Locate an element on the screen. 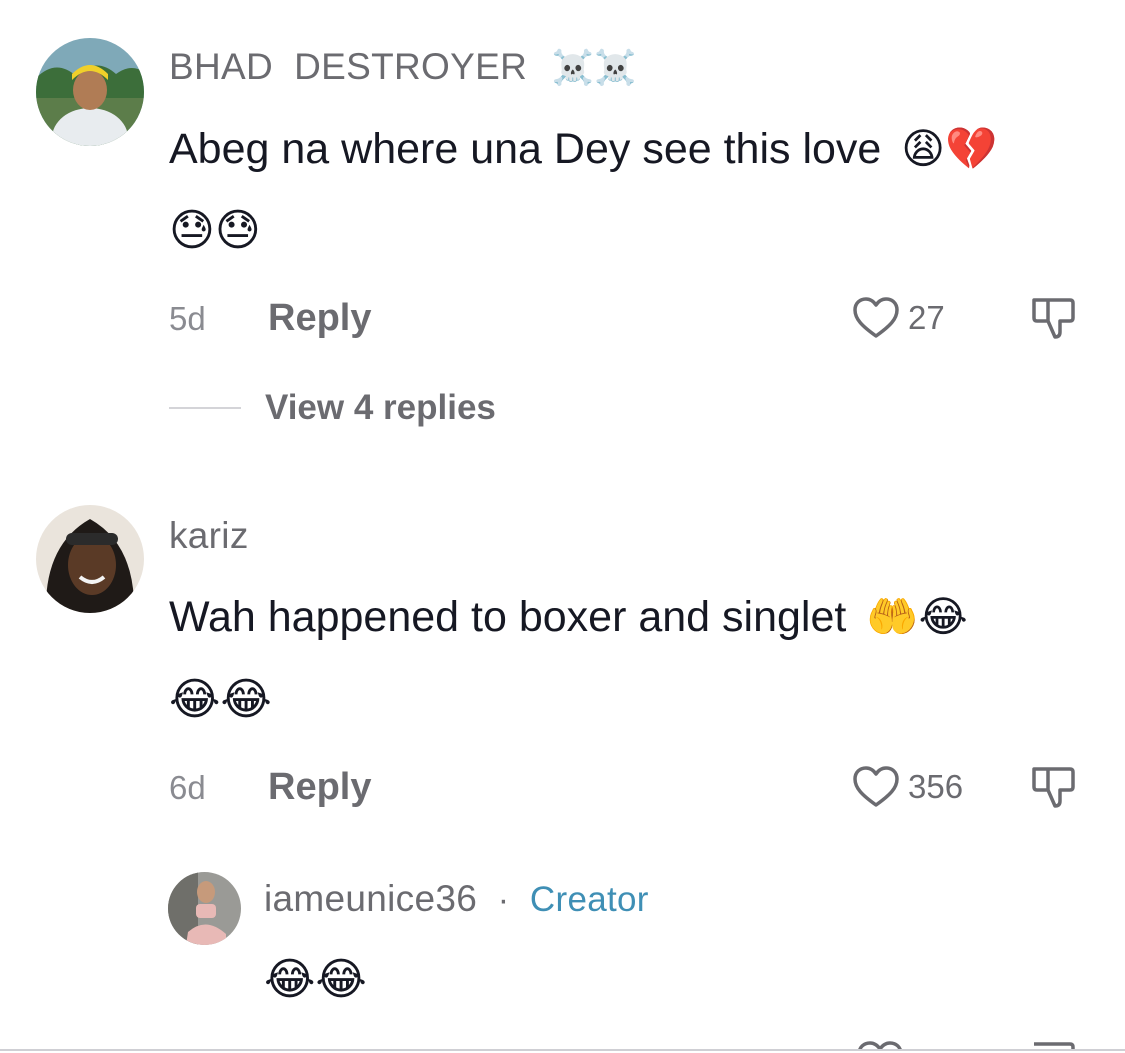 The height and width of the screenshot is (1053, 1125). bottom-divider is located at coordinates (562, 1050).